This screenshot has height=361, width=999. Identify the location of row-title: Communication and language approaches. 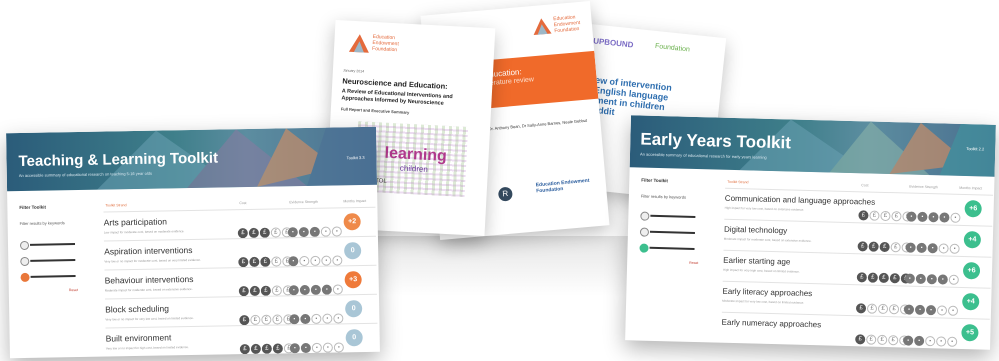
(800, 200).